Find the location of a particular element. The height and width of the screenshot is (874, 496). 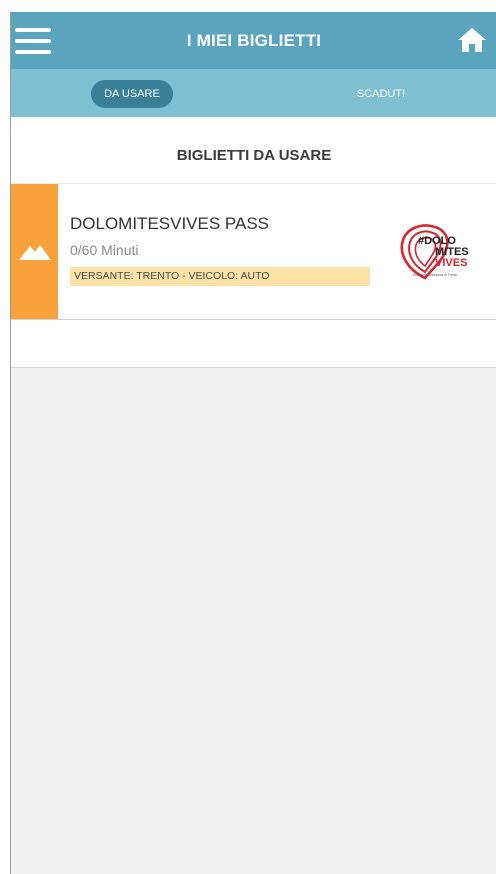

svg-text: Provincia Autonoma di Trento is located at coordinates (435, 275).